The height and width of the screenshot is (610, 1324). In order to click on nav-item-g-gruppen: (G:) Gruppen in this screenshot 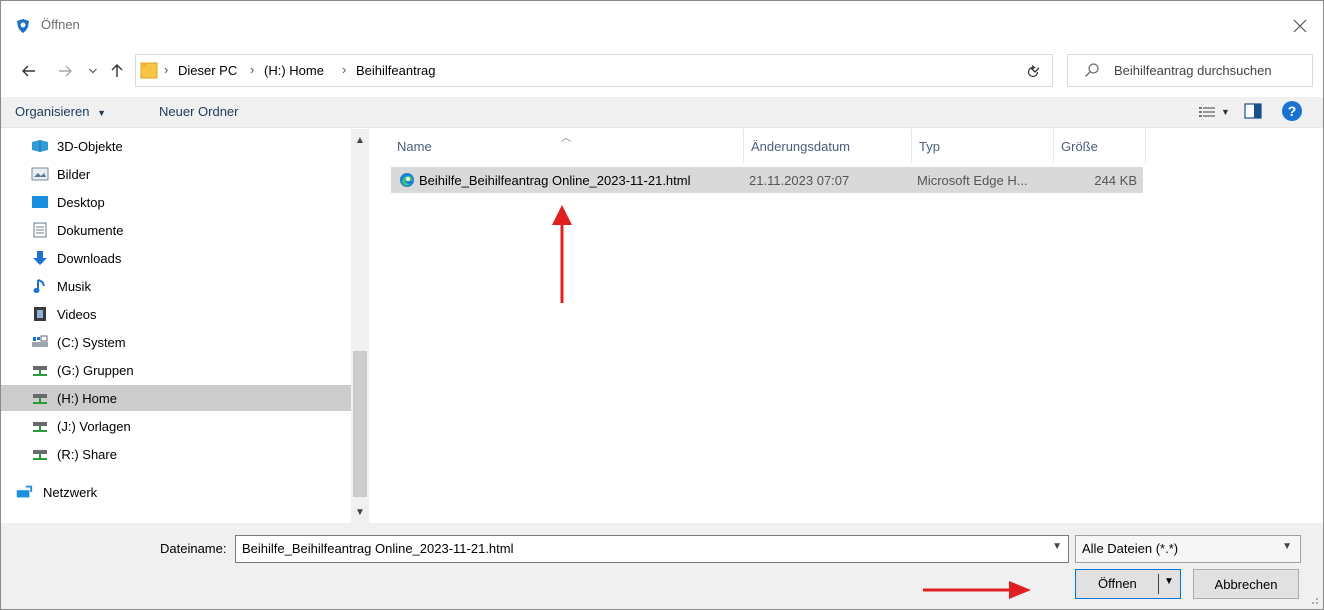, I will do `click(176, 370)`.